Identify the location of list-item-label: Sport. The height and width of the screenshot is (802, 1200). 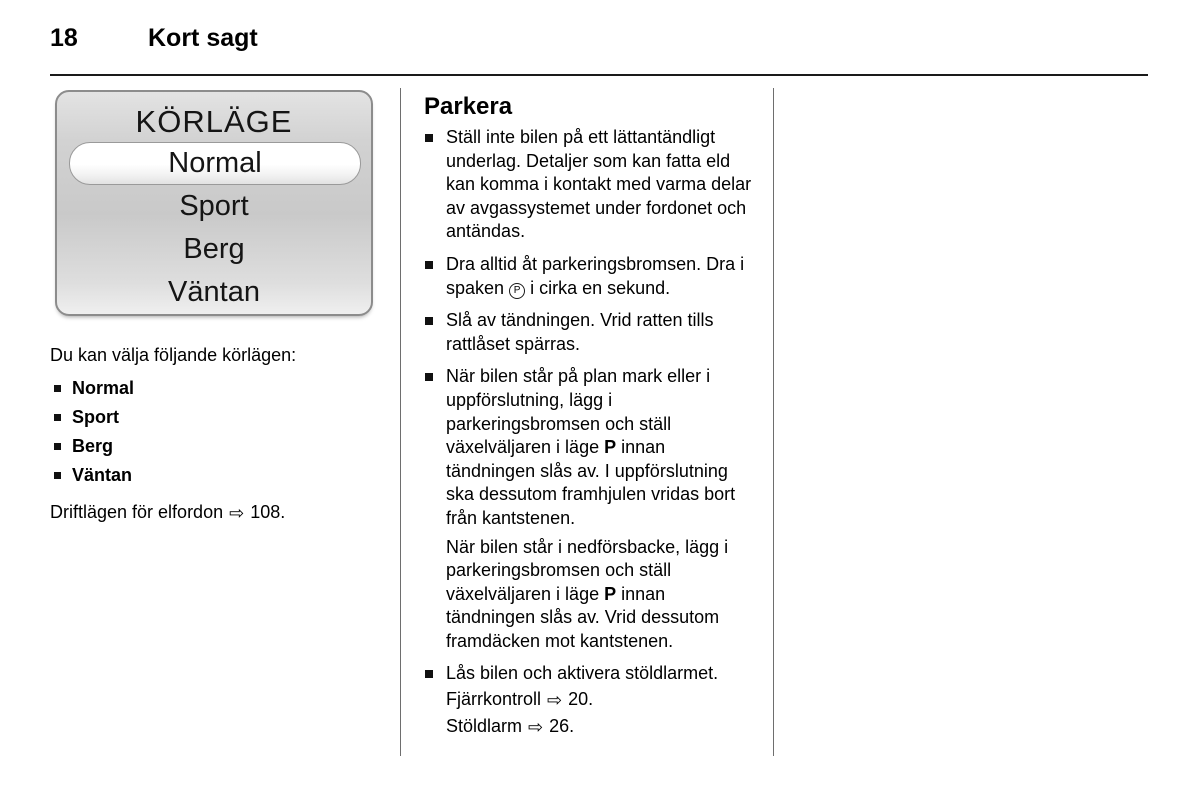
(95, 417).